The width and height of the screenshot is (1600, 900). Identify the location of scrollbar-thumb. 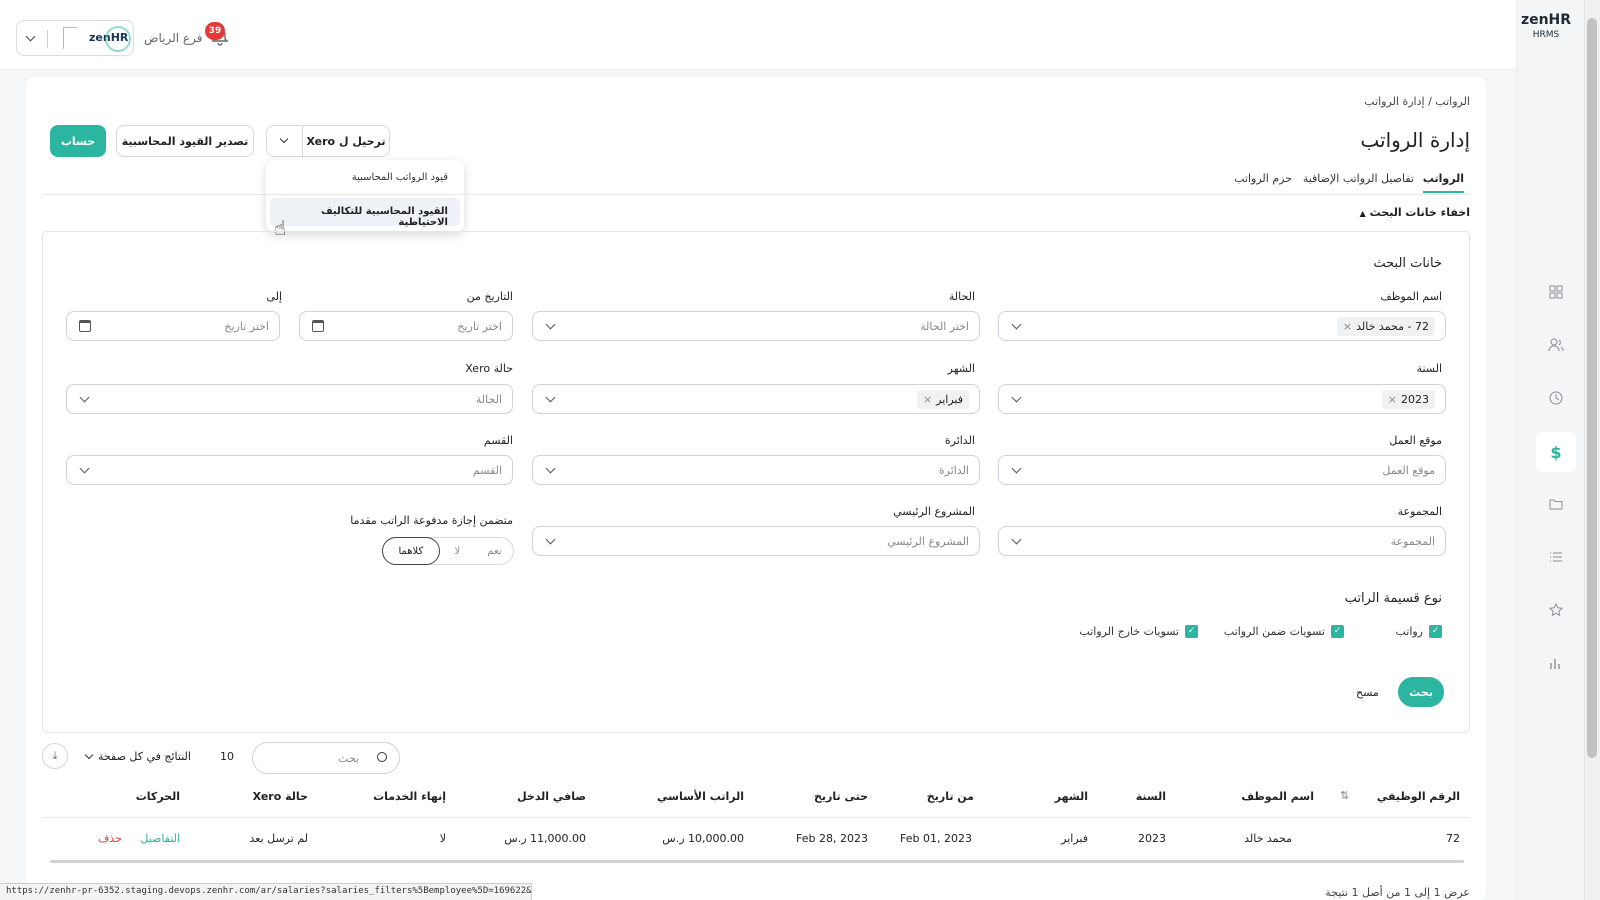
(1592, 388).